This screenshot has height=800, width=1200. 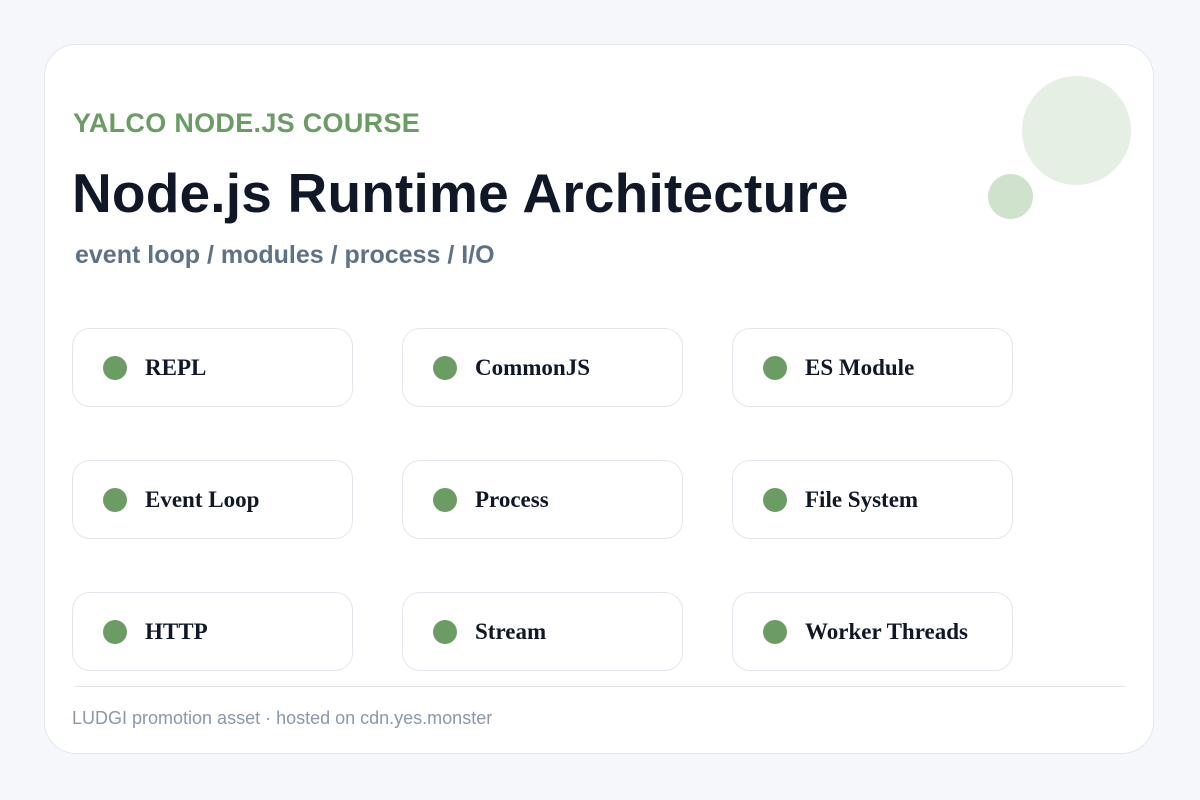 What do you see at coordinates (600, 686) in the screenshot?
I see `footer-divider` at bounding box center [600, 686].